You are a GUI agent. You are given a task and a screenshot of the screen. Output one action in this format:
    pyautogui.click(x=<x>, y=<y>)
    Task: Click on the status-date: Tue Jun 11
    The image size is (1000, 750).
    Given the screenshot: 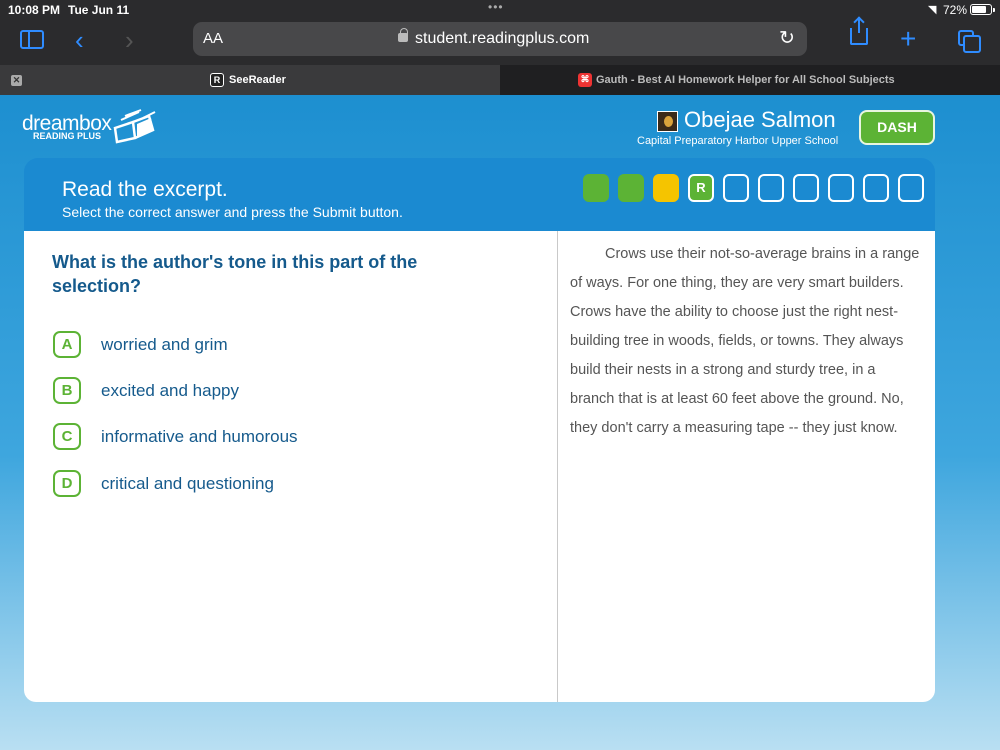 What is the action you would take?
    pyautogui.click(x=99, y=10)
    